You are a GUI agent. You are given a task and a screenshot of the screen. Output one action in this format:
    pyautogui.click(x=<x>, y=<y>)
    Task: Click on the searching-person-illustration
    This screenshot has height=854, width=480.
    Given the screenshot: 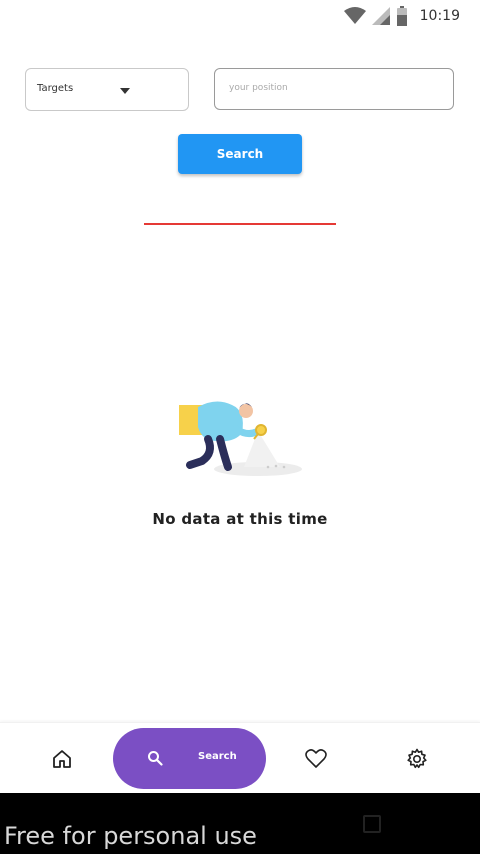 What is the action you would take?
    pyautogui.click(x=240, y=438)
    